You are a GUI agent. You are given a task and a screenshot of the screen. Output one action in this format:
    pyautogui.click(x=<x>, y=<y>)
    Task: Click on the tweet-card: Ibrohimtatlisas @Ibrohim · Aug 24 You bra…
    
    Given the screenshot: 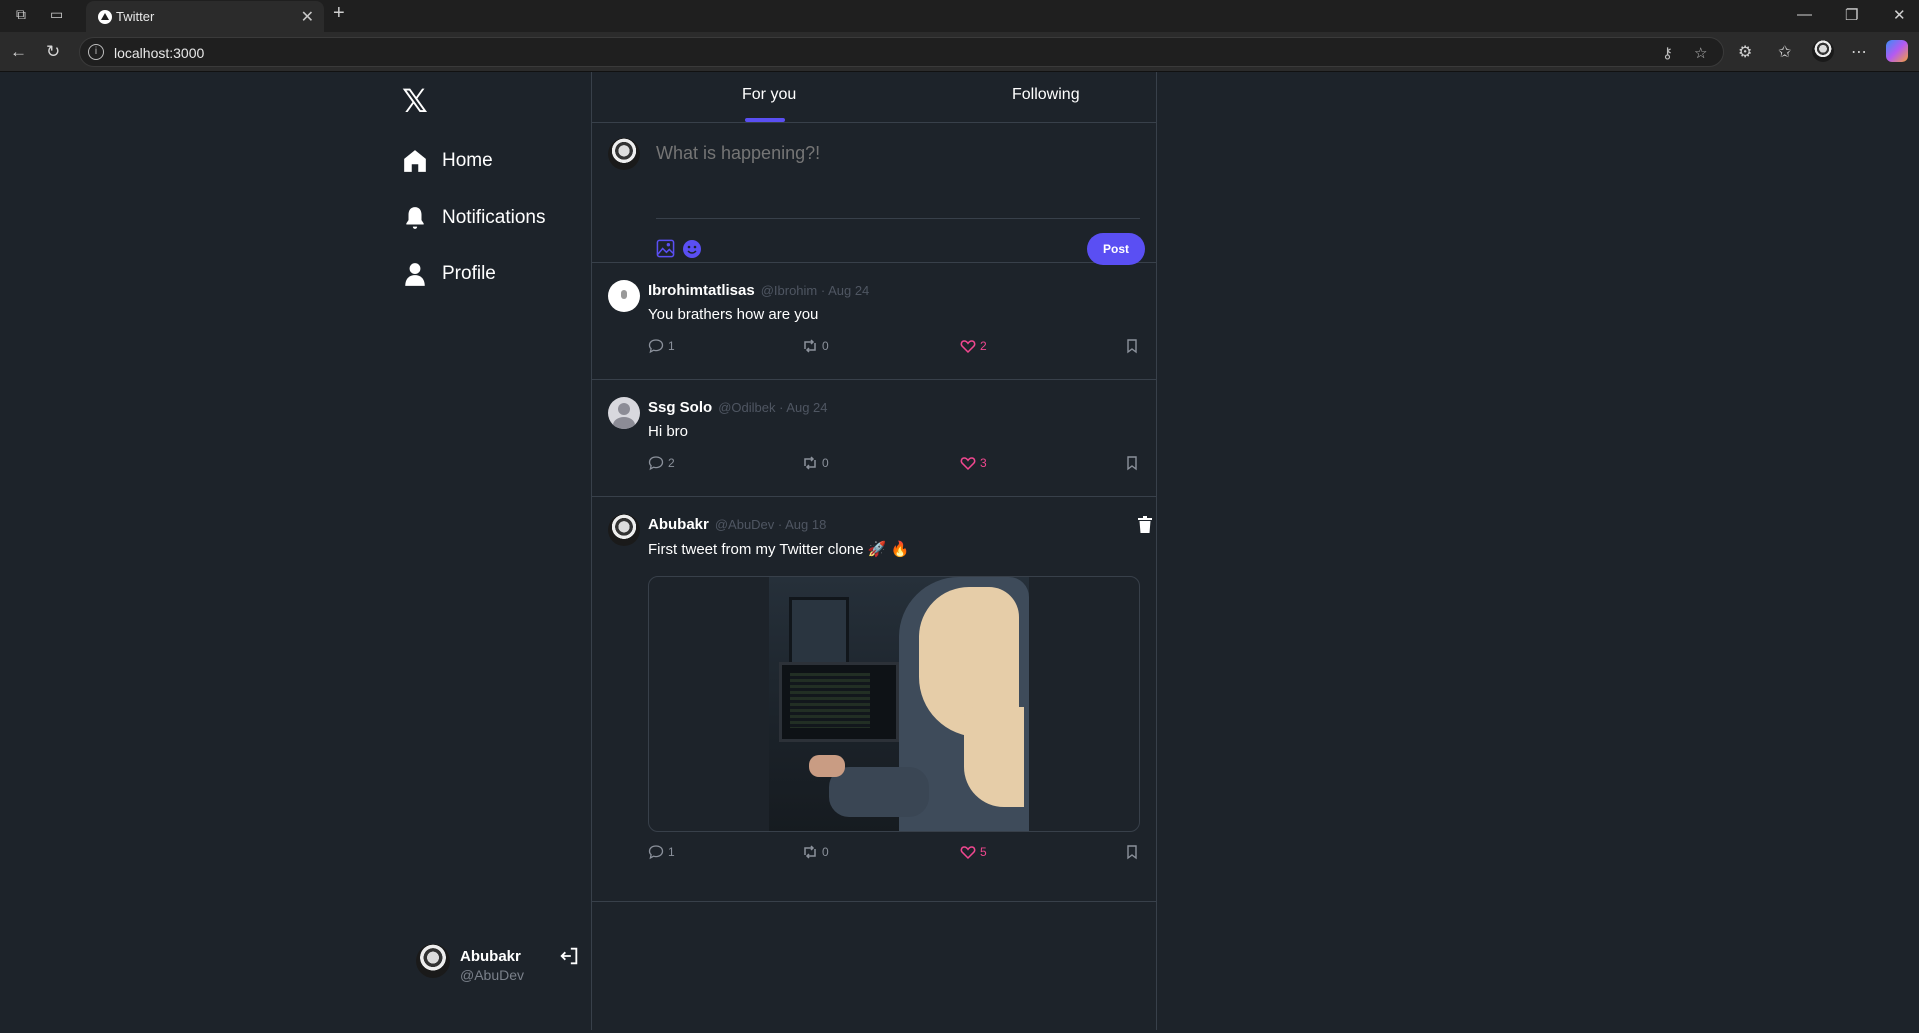 What is the action you would take?
    pyautogui.click(x=874, y=322)
    